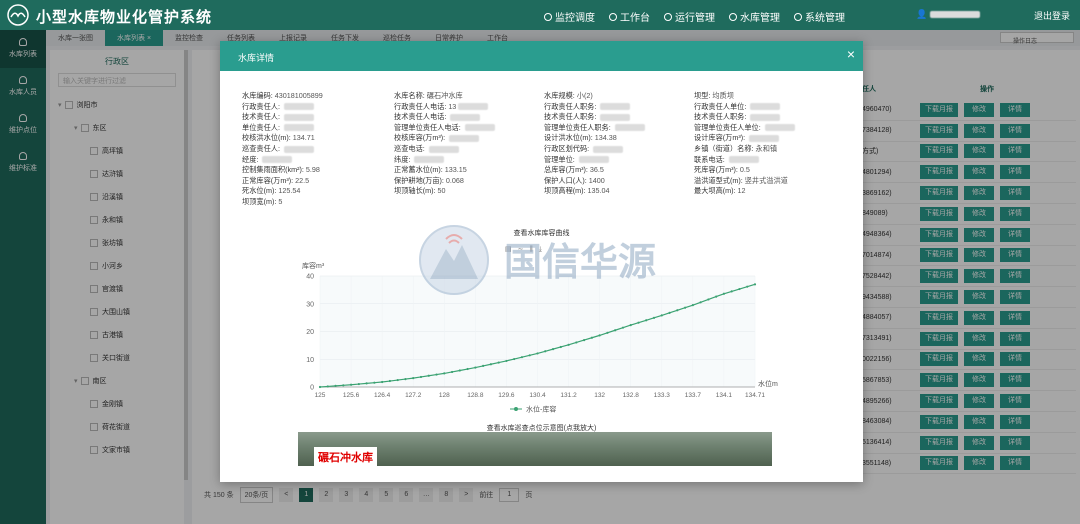 This screenshot has height=524, width=1080. What do you see at coordinates (668, 16) in the screenshot?
I see `run-icon` at bounding box center [668, 16].